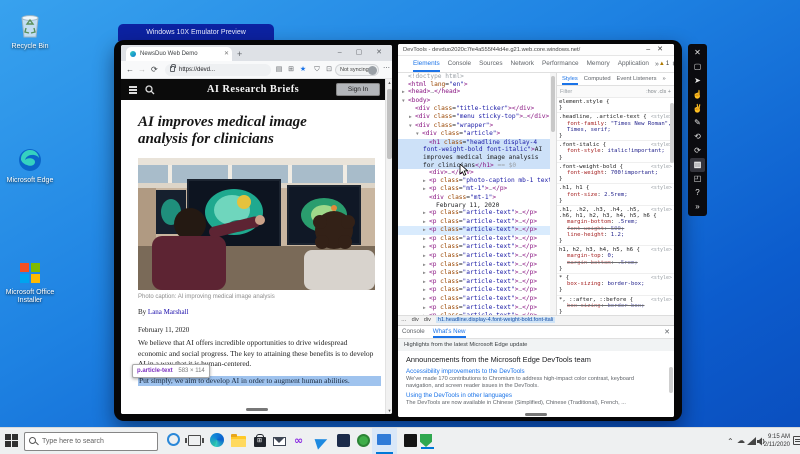 The width and height of the screenshot is (800, 454). What do you see at coordinates (697, 95) in the screenshot?
I see `touch-mode-icon: ☝` at bounding box center [697, 95].